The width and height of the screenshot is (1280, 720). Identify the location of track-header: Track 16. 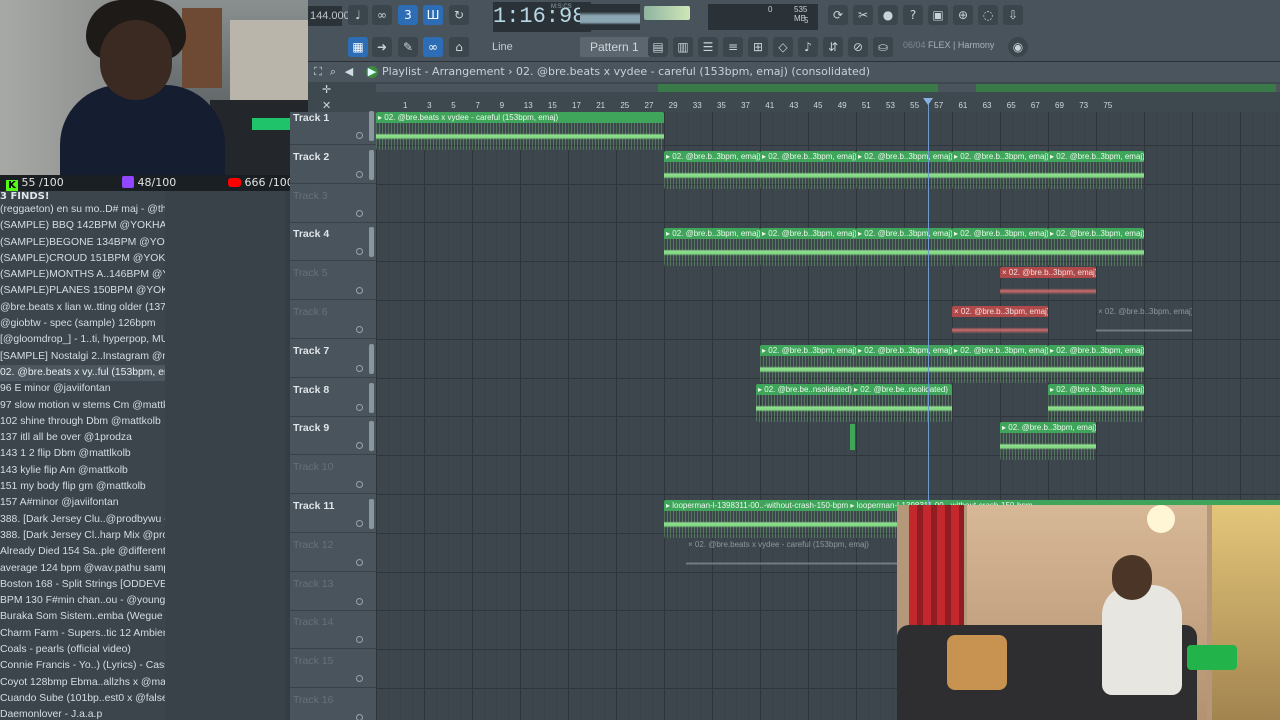
(333, 704).